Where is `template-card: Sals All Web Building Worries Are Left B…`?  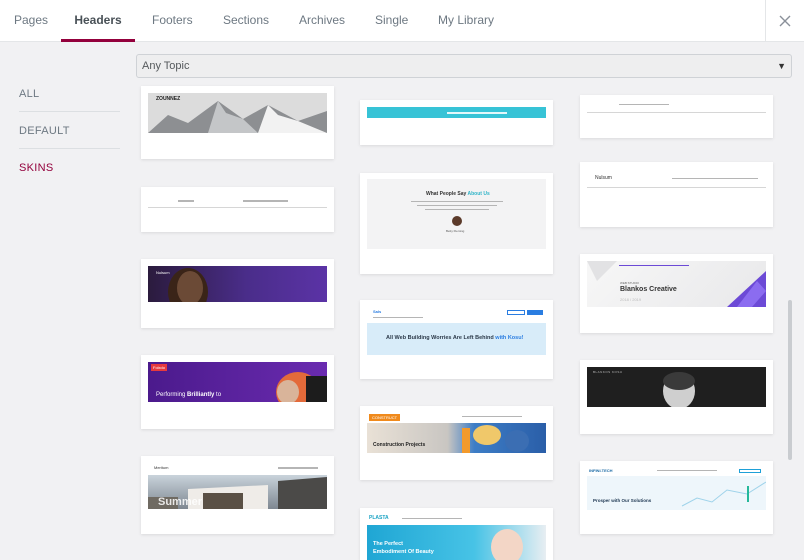 template-card: Sals All Web Building Worries Are Left B… is located at coordinates (456, 339).